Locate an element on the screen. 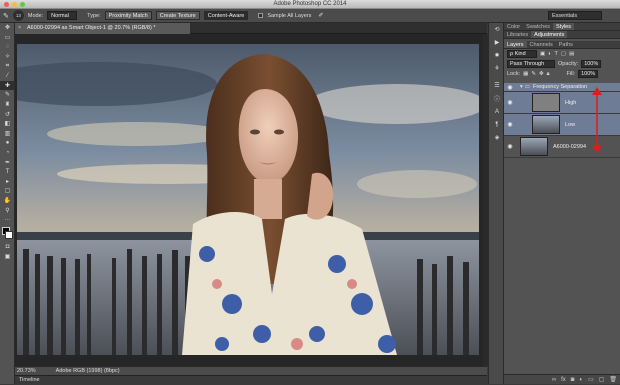 Image resolution: width=620 pixels, height=385 pixels. brush-preset-picker: 13 is located at coordinates (18, 15).